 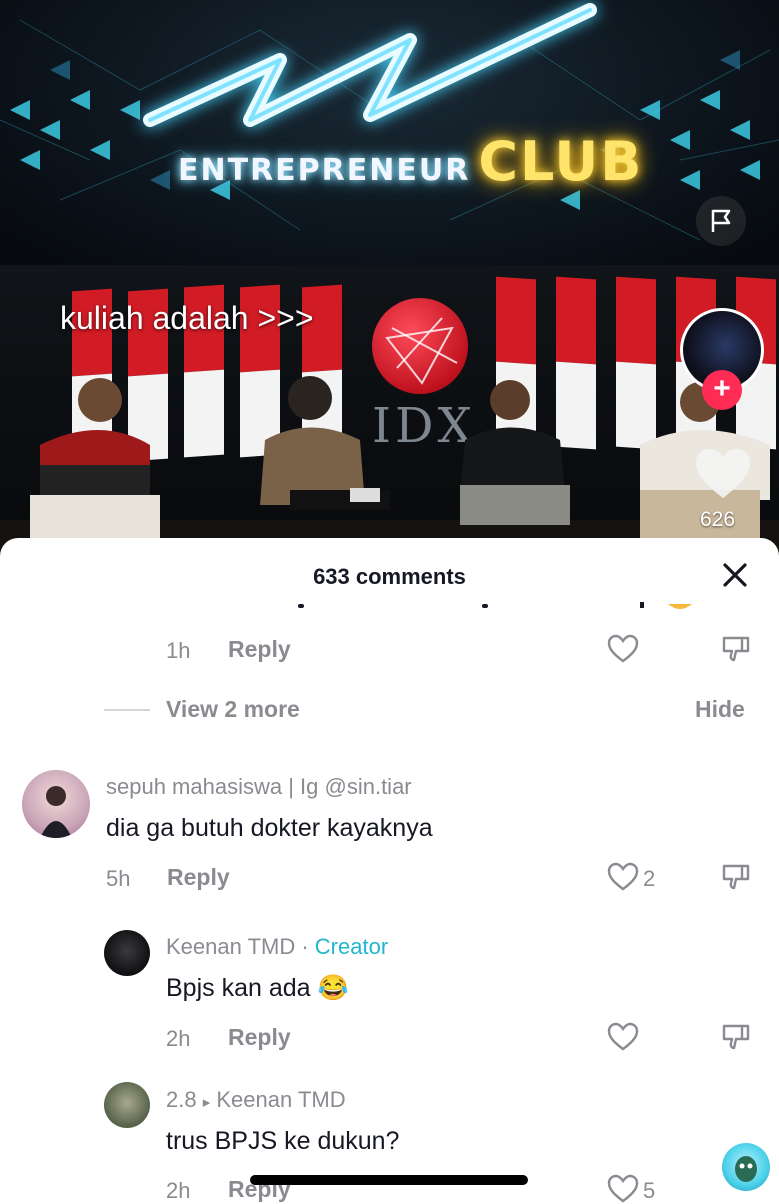 I want to click on comment-time: 1h, so click(x=178, y=650).